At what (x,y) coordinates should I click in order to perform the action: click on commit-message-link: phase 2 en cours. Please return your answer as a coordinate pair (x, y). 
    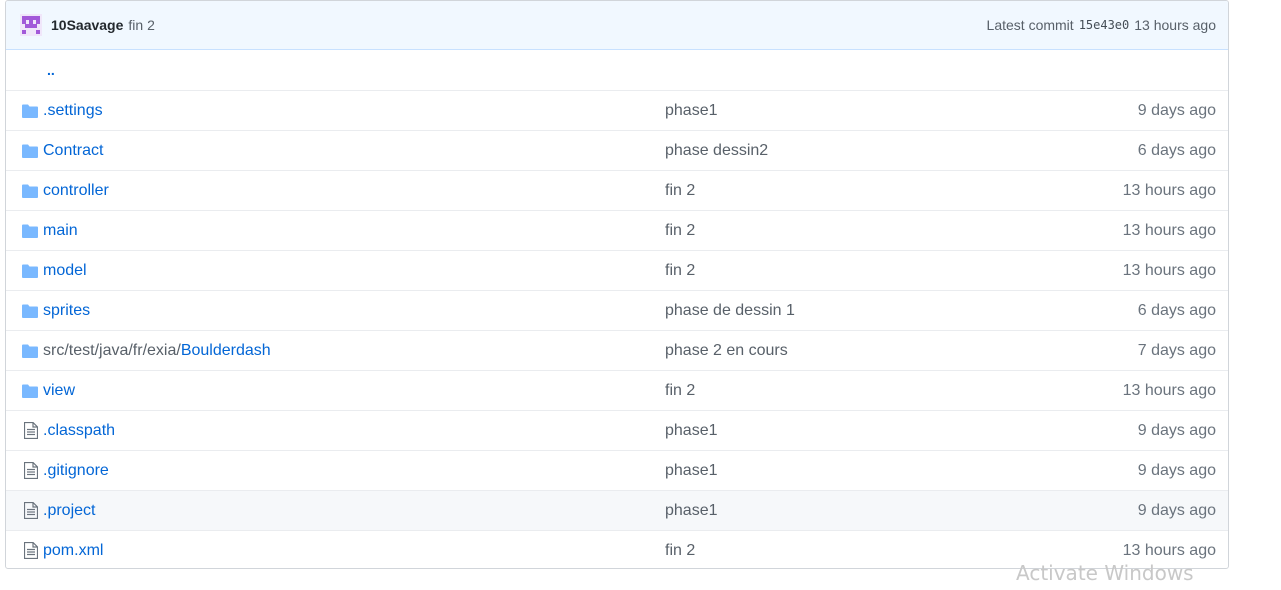
    Looking at the image, I should click on (726, 351).